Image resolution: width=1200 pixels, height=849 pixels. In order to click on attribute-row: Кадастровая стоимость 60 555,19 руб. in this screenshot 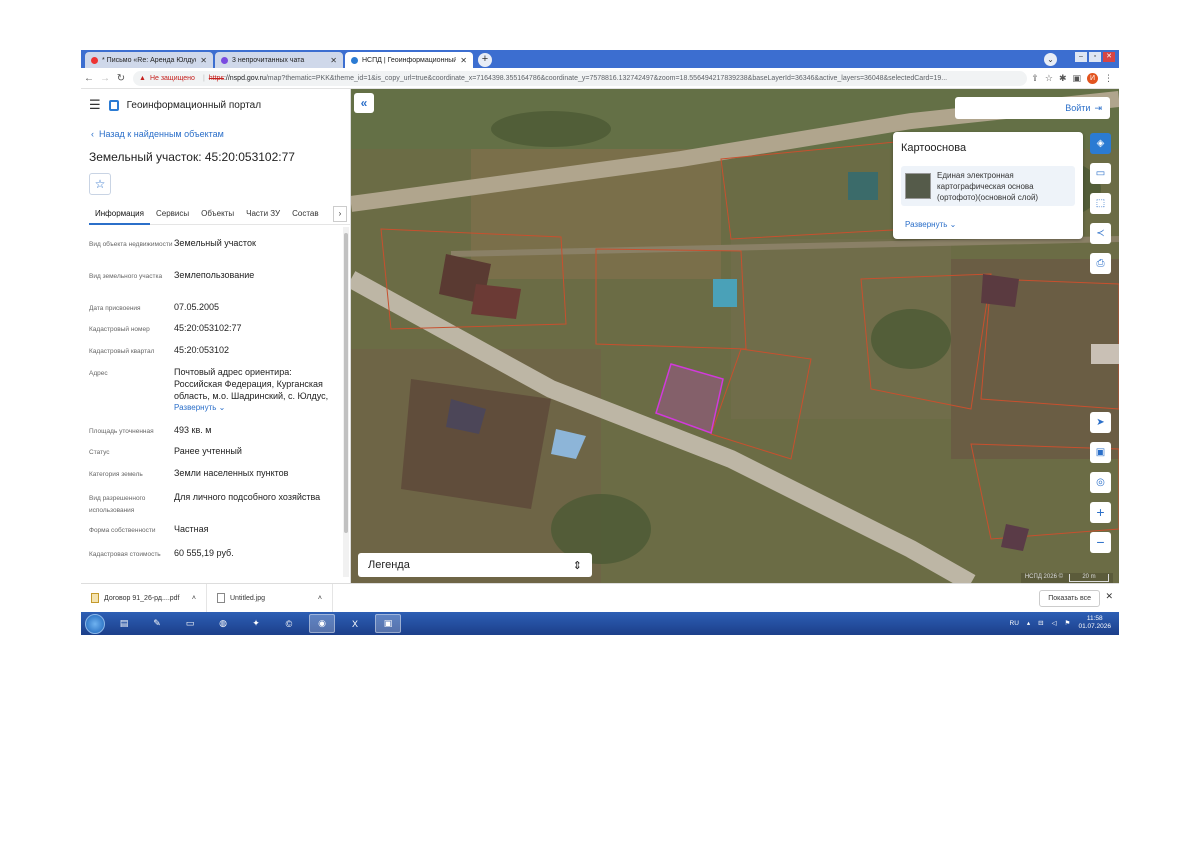, I will do `click(161, 553)`.